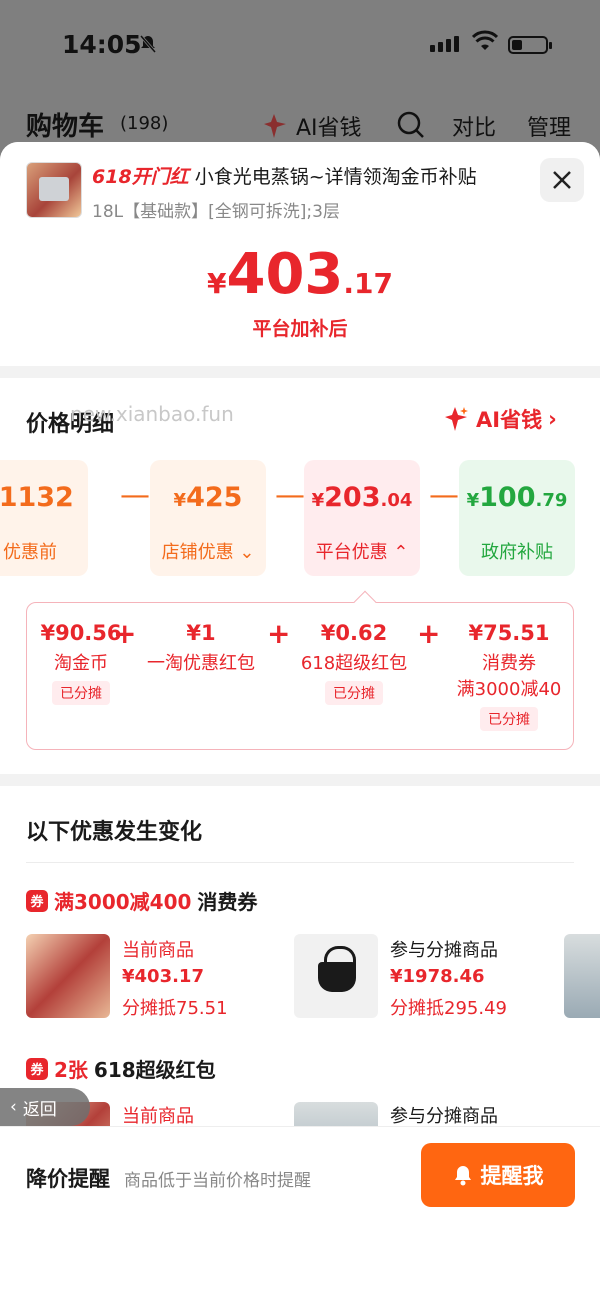 Image resolution: width=600 pixels, height=1300 pixels. I want to click on coupon-rest: 618超级红包, so click(154, 1070).